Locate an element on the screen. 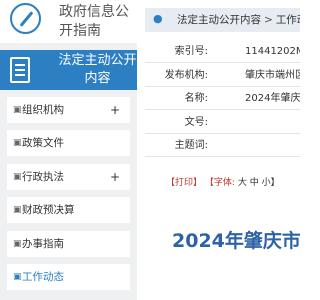 This screenshot has height=300, width=320. article-toolbar: 【打印】 【字体: 大 中 小】 is located at coordinates (223, 181).